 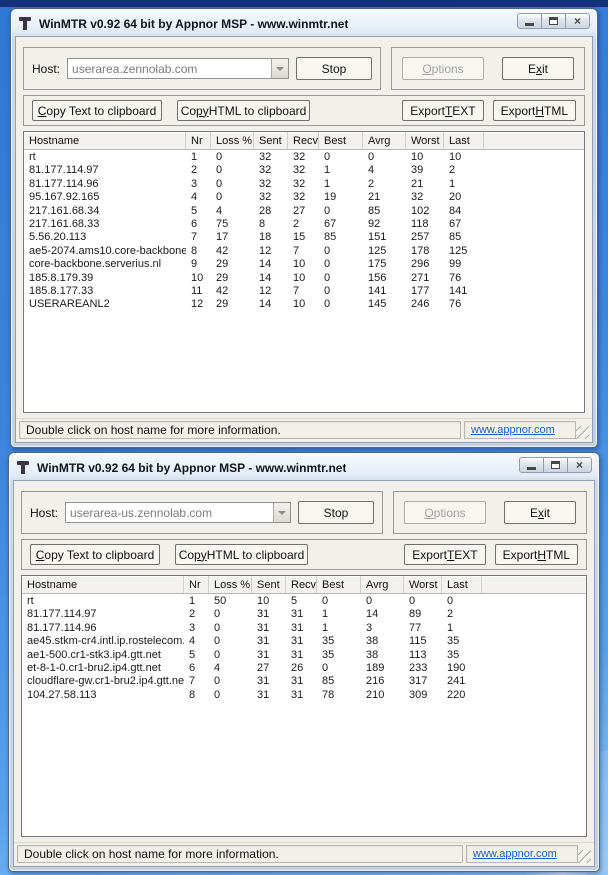 What do you see at coordinates (417, 183) in the screenshot?
I see `table-cell: 21` at bounding box center [417, 183].